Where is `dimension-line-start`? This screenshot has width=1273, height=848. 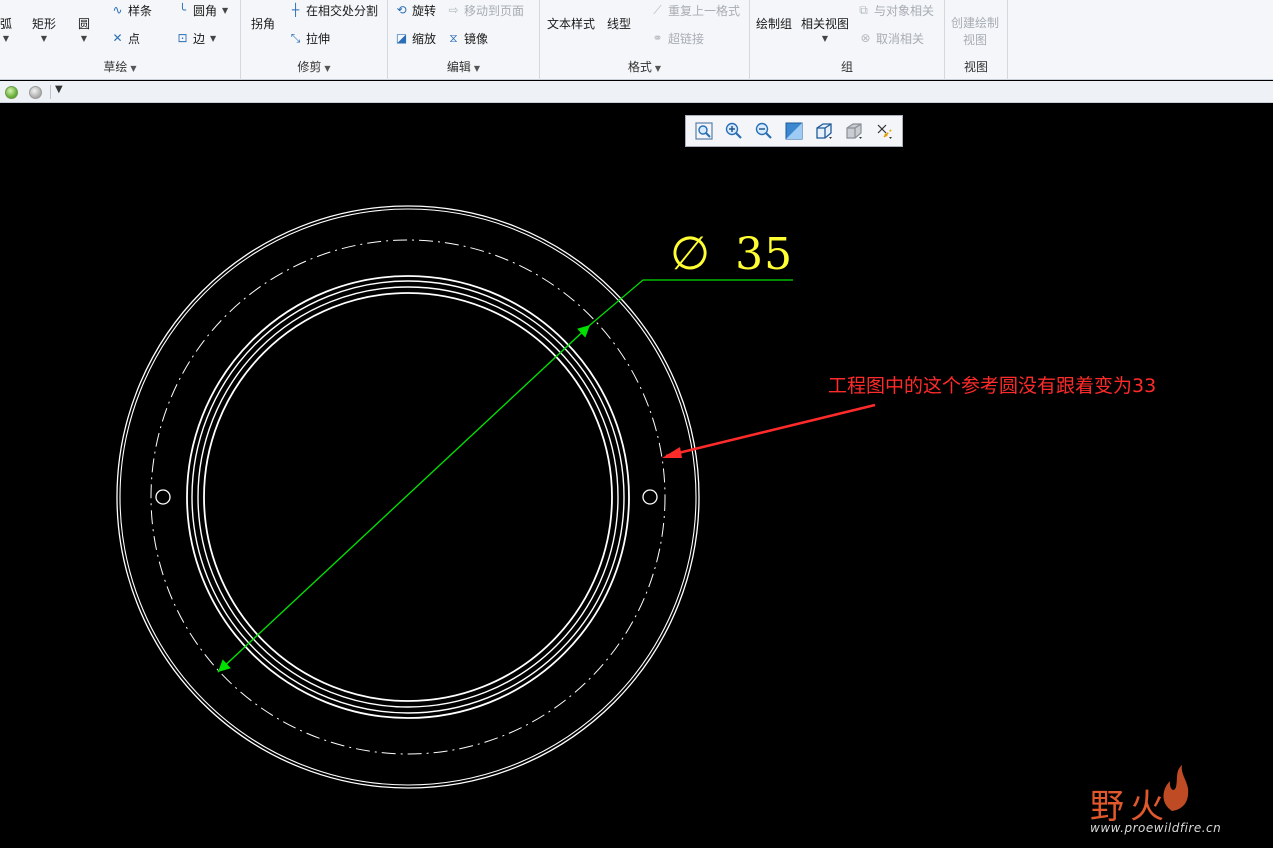
dimension-line-start is located at coordinates (404, 498).